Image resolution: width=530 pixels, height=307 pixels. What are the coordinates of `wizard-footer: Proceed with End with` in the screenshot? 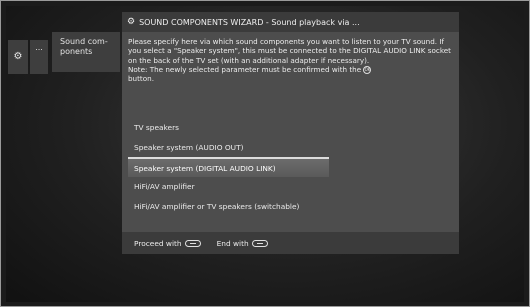 It's located at (290, 243).